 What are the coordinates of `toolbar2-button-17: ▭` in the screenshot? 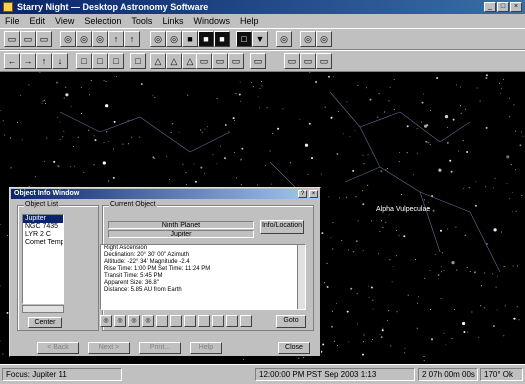 It's located at (324, 61).